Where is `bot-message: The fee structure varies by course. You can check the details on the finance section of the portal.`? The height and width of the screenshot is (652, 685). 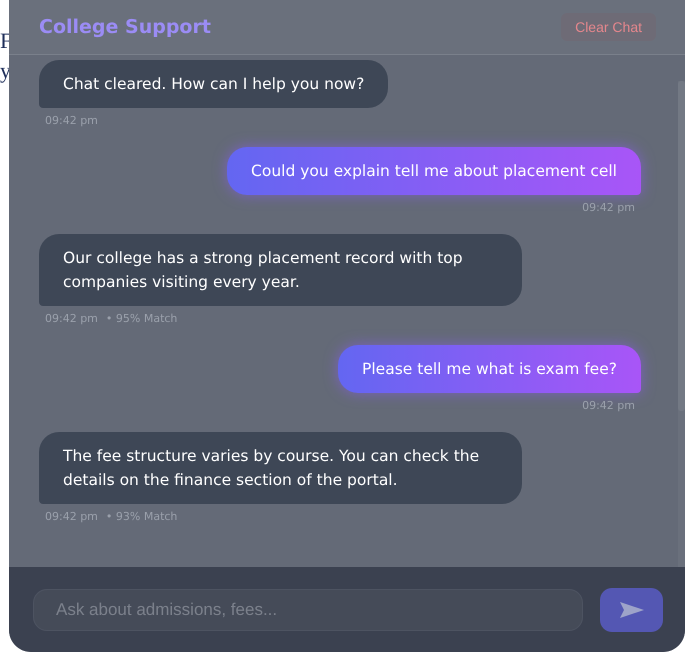
bot-message: The fee structure varies by course. You can check the details on the finance section of the portal. is located at coordinates (280, 468).